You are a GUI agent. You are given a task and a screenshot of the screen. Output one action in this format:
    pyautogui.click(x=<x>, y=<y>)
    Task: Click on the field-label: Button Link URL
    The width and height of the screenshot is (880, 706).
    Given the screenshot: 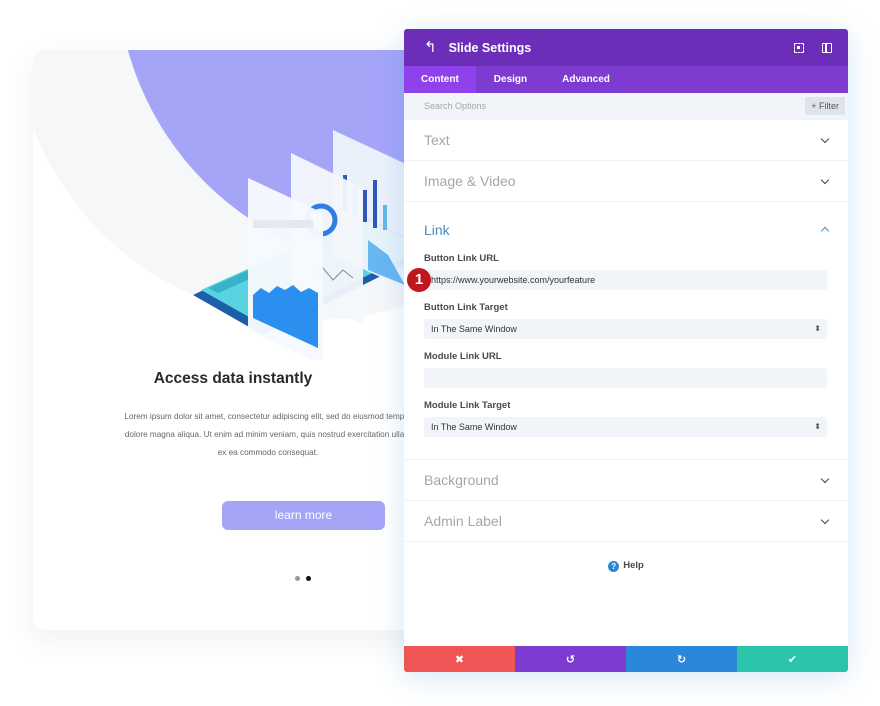 What is the action you would take?
    pyautogui.click(x=461, y=258)
    